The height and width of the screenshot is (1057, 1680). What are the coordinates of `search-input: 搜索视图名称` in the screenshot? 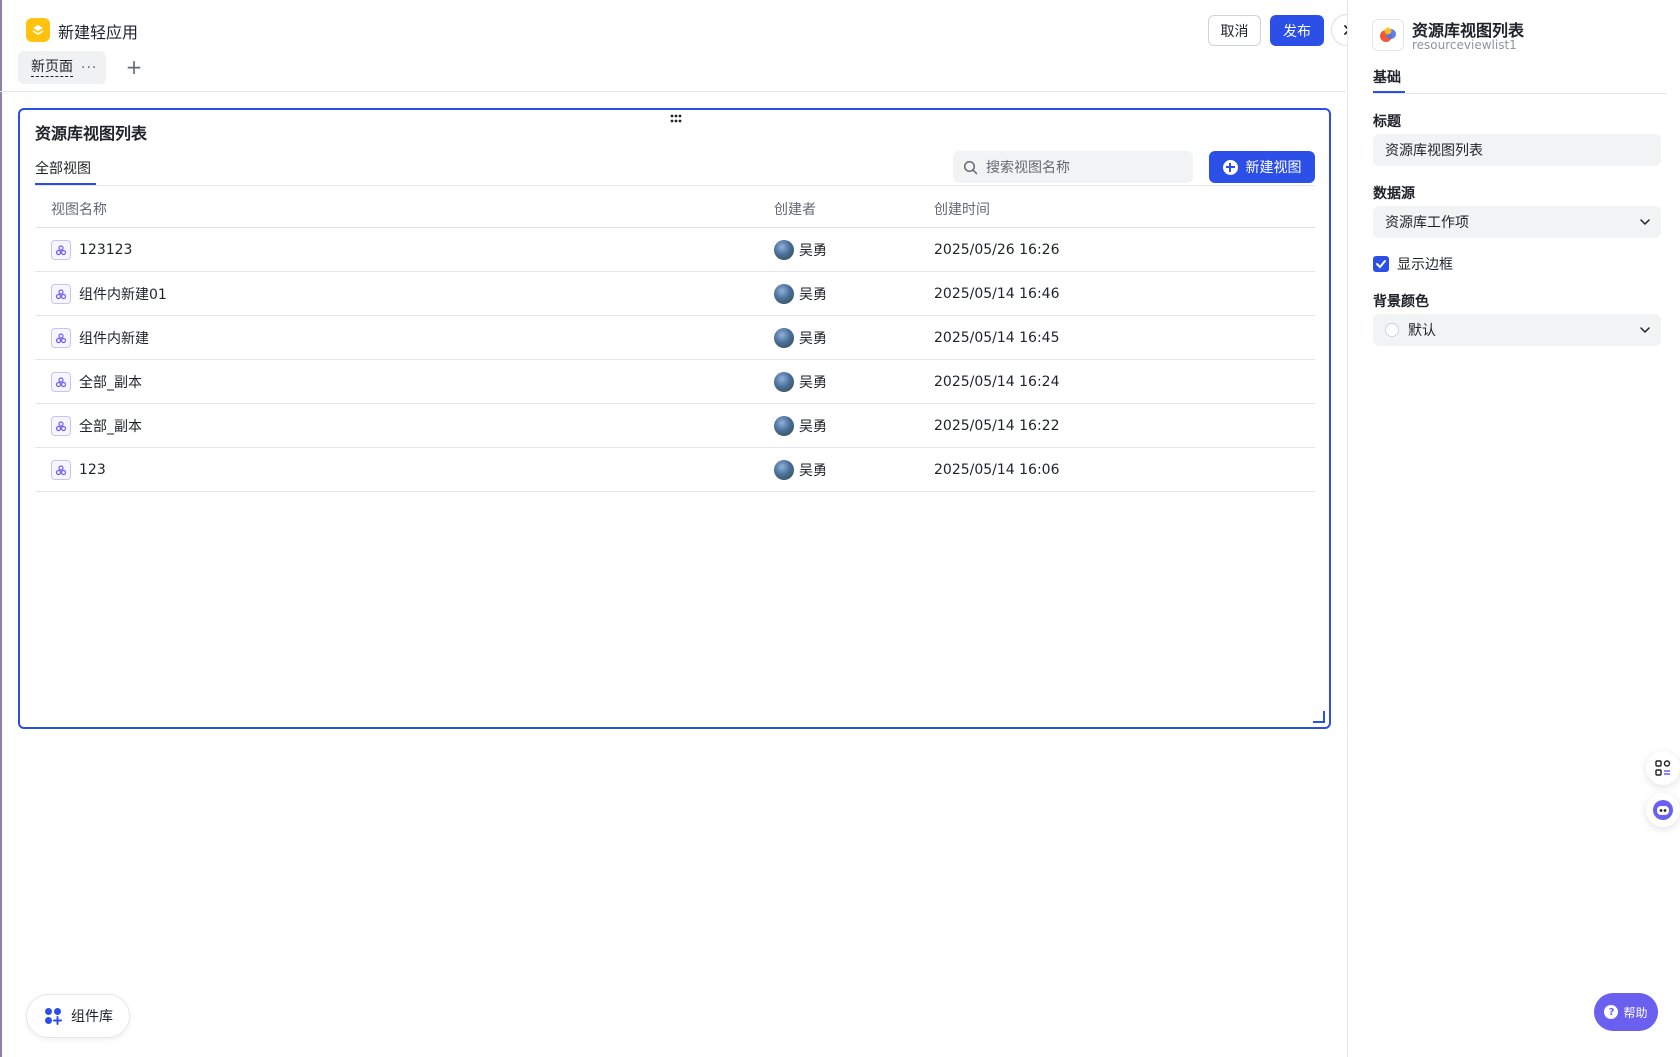 It's located at (1073, 167).